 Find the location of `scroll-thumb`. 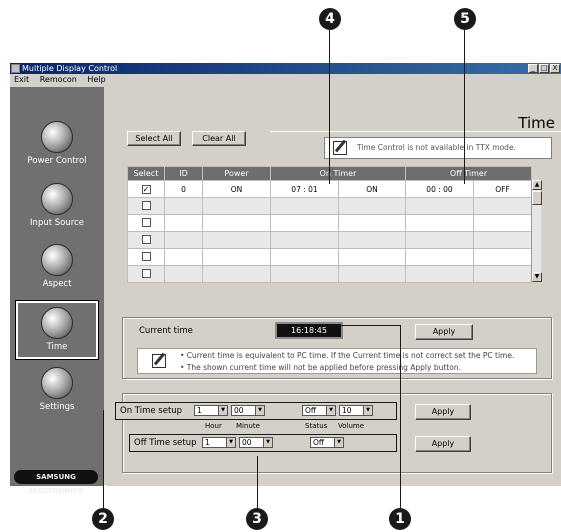

scroll-thumb is located at coordinates (537, 198).